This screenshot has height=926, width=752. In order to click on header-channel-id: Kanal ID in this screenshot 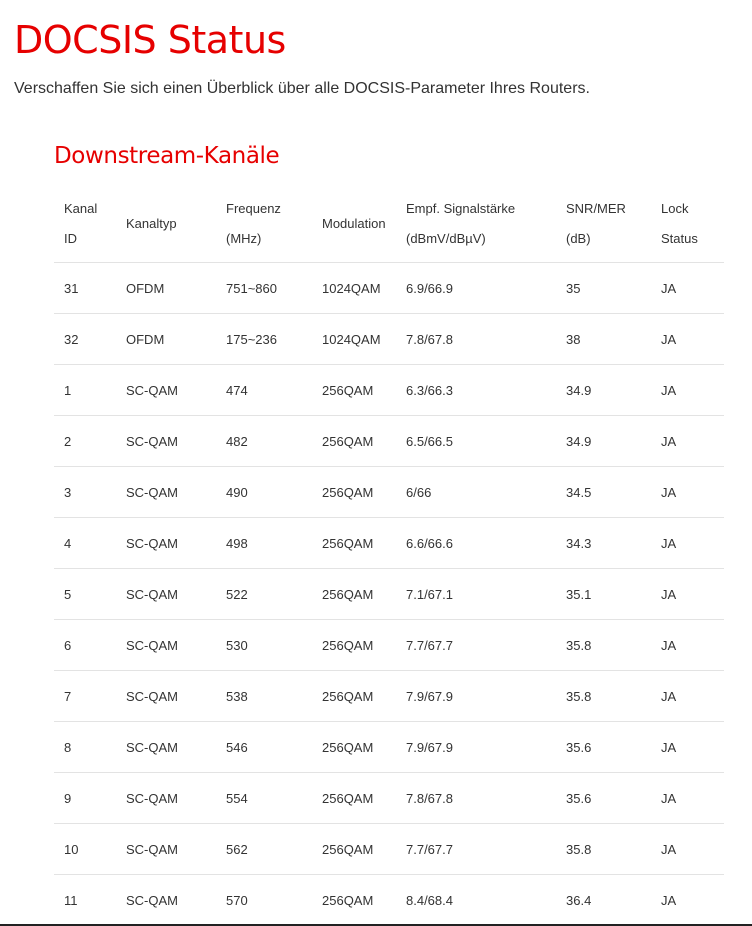, I will do `click(85, 224)`.